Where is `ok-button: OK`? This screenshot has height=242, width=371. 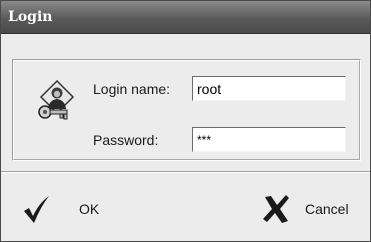 ok-button: OK is located at coordinates (81, 209).